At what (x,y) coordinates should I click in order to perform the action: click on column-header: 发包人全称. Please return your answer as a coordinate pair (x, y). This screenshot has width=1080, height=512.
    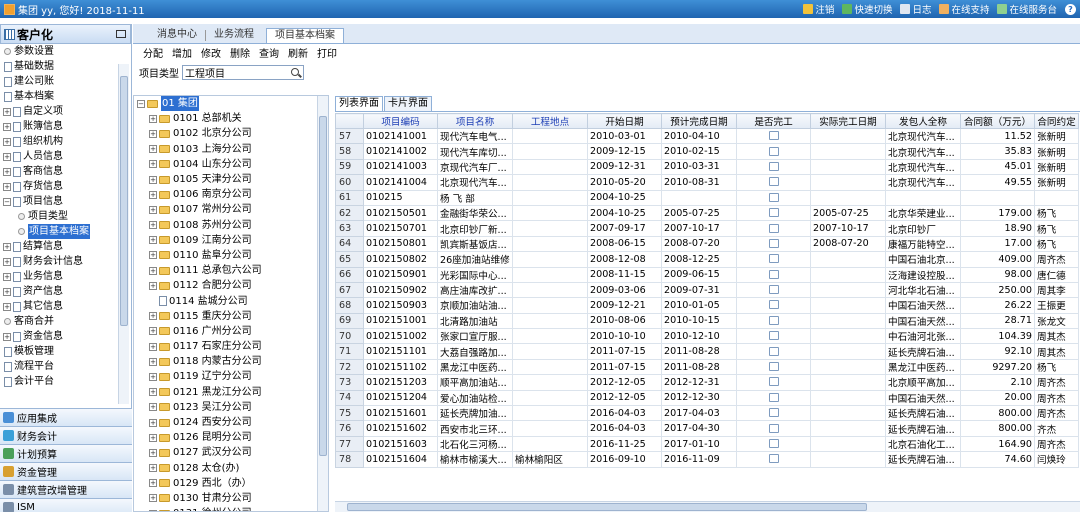
    Looking at the image, I should click on (923, 121).